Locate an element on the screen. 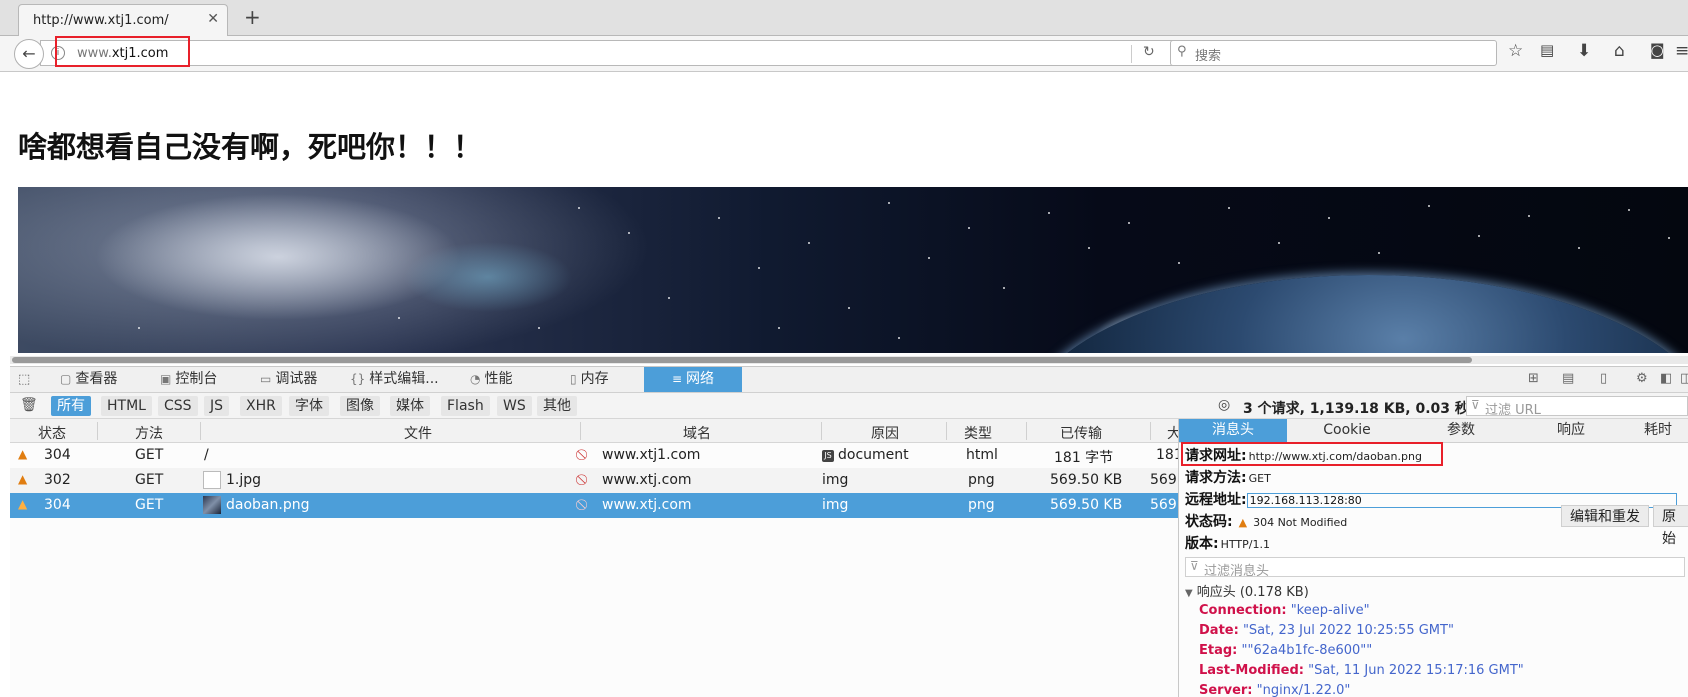 This screenshot has height=697, width=1688. search-icon: ⚲ is located at coordinates (1182, 51).